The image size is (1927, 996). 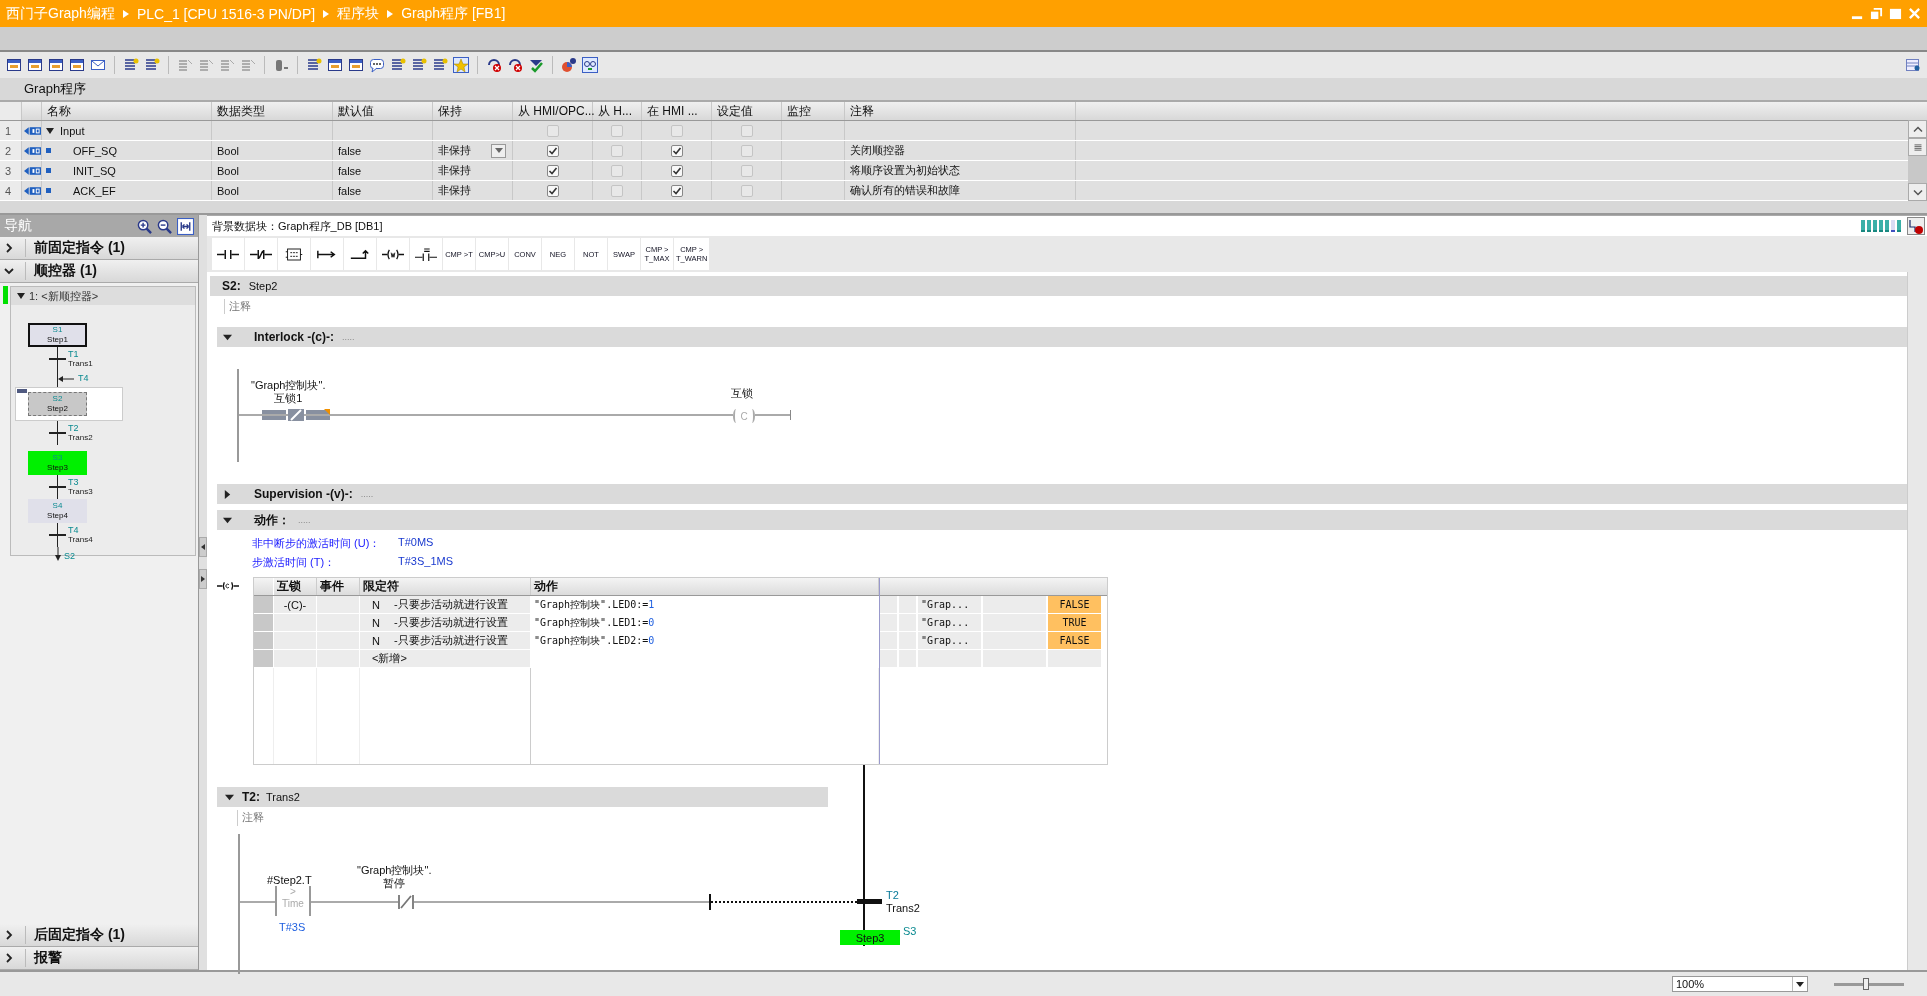 I want to click on column-header: 监控, so click(x=813, y=111).